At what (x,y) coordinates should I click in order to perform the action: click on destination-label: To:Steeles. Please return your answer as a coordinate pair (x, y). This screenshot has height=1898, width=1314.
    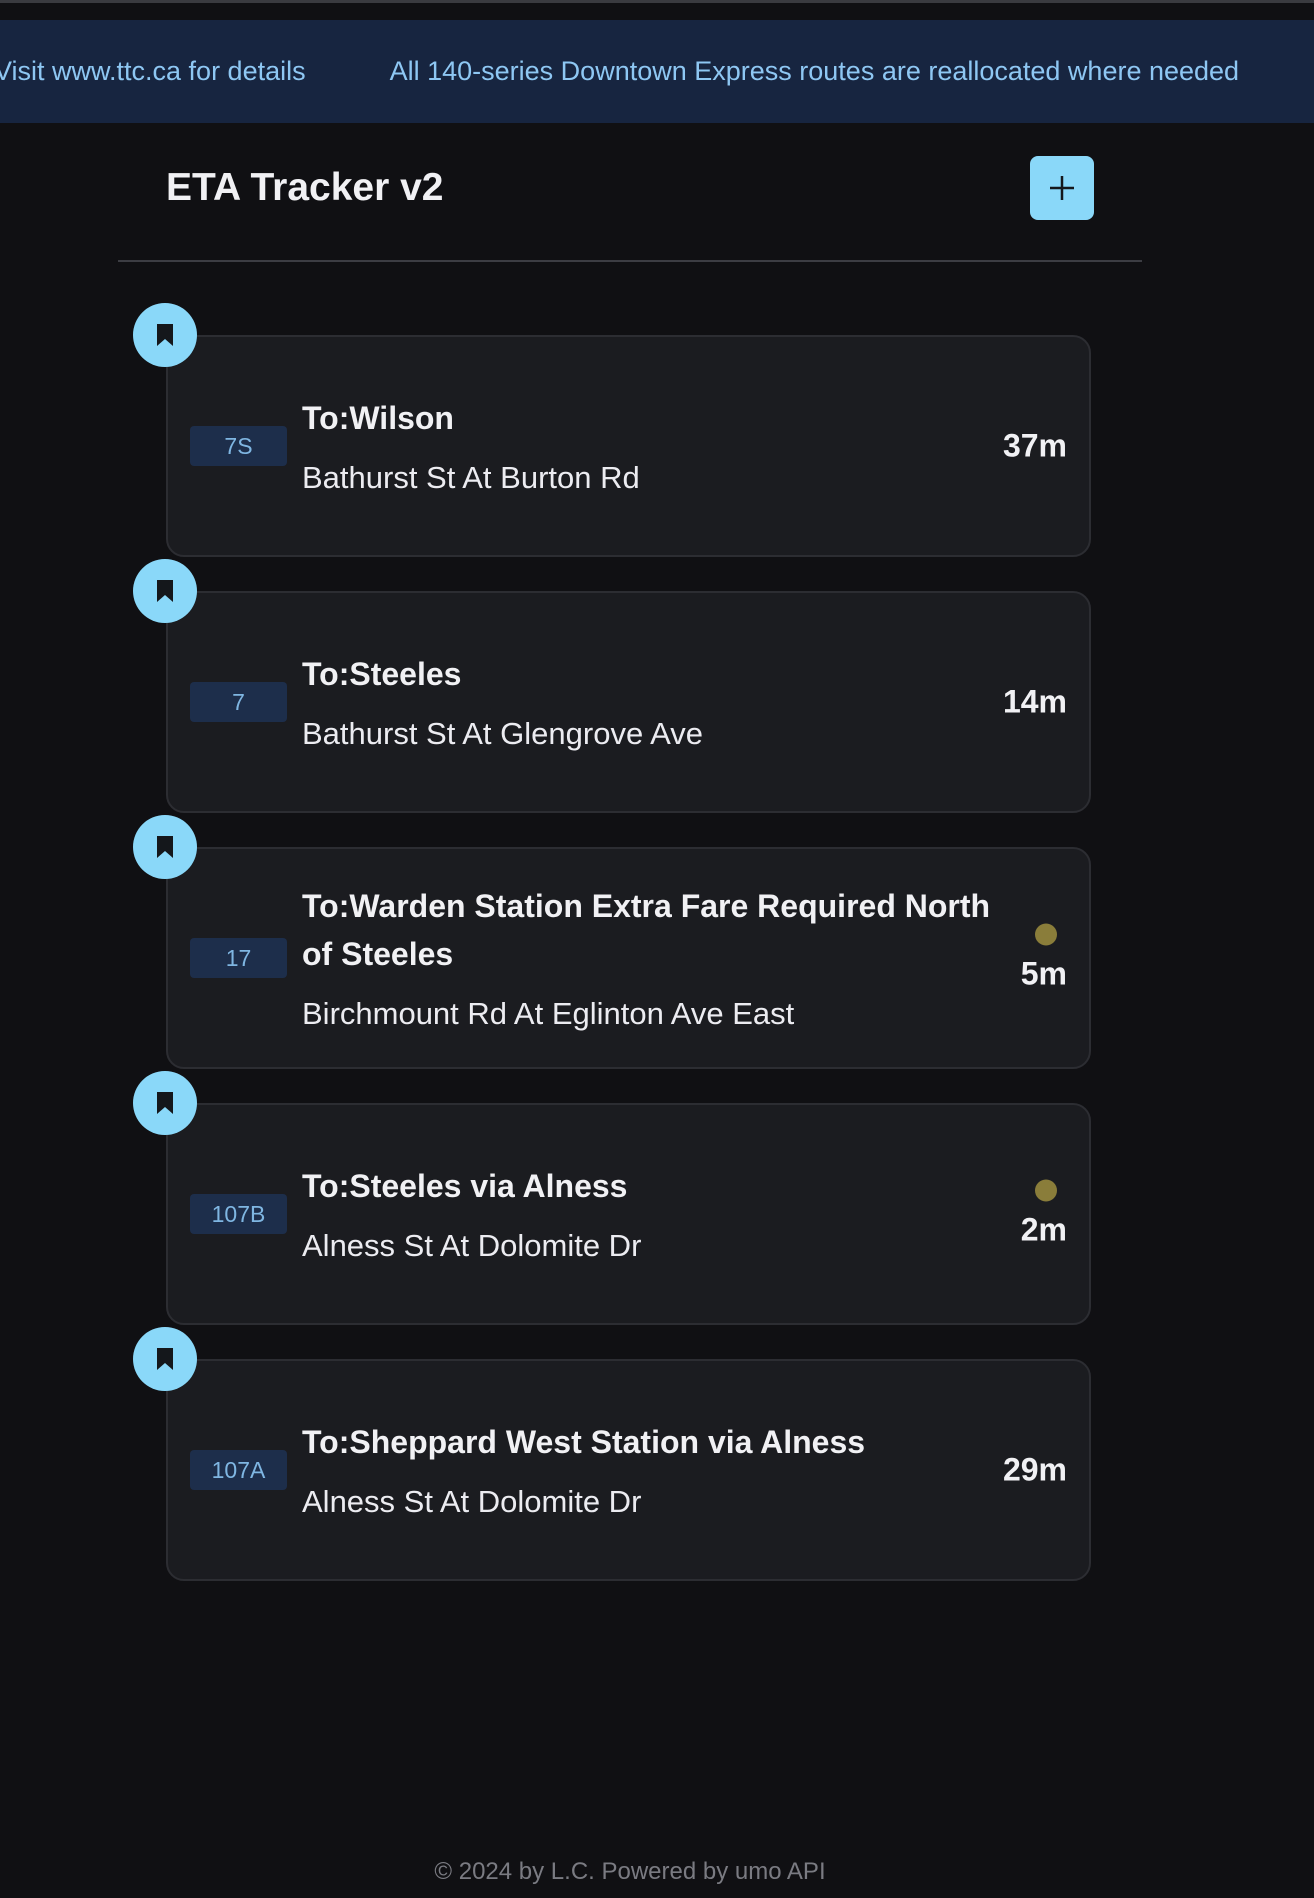
    Looking at the image, I should click on (382, 674).